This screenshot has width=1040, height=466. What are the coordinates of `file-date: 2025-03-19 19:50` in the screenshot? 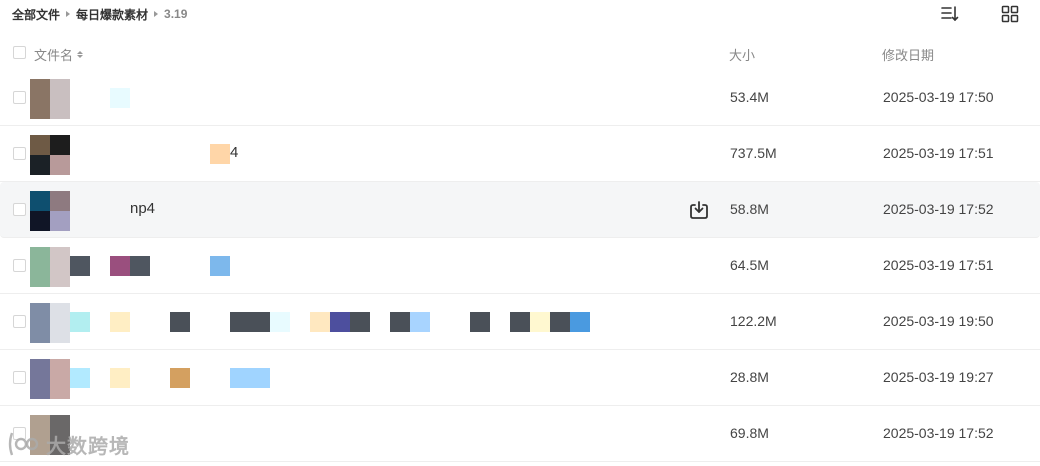 It's located at (938, 321).